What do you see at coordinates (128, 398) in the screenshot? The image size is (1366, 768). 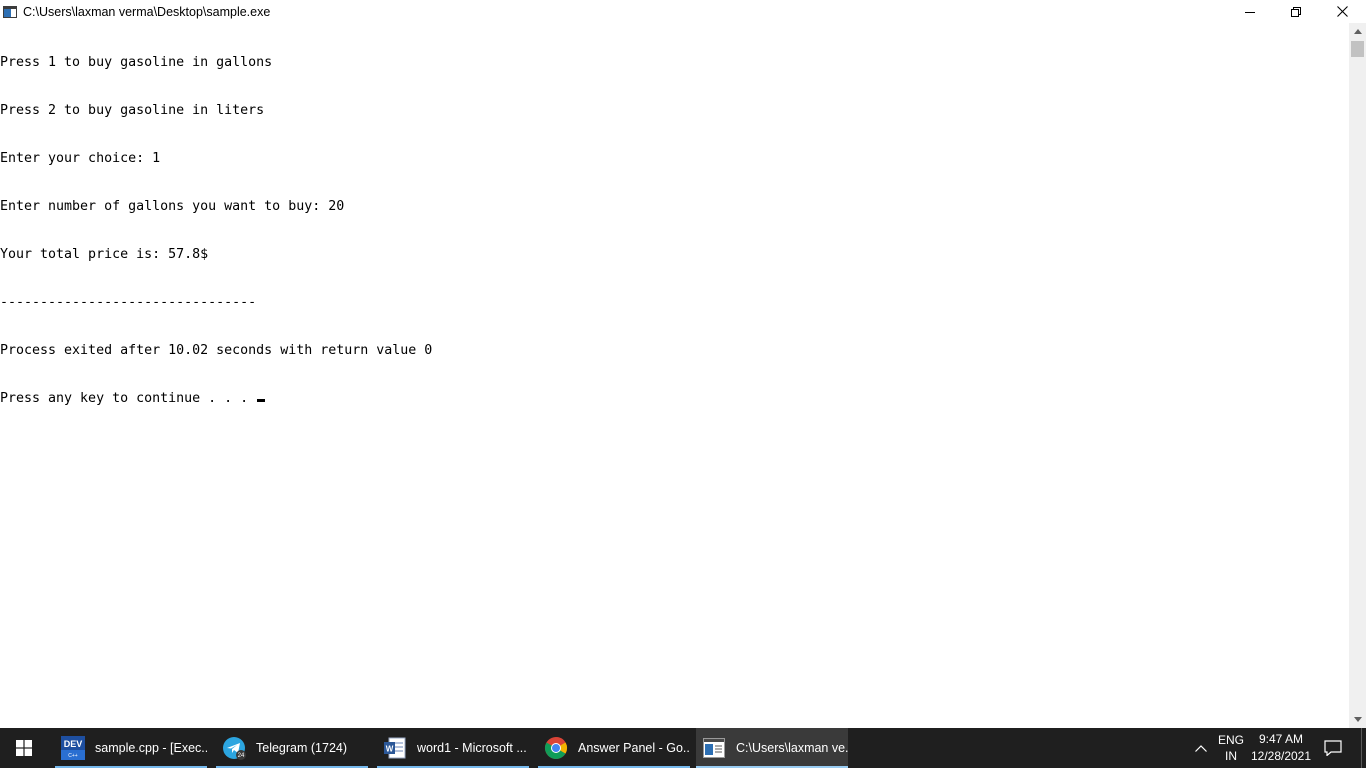 I see `console-line: Press any key to continue . . .` at bounding box center [128, 398].